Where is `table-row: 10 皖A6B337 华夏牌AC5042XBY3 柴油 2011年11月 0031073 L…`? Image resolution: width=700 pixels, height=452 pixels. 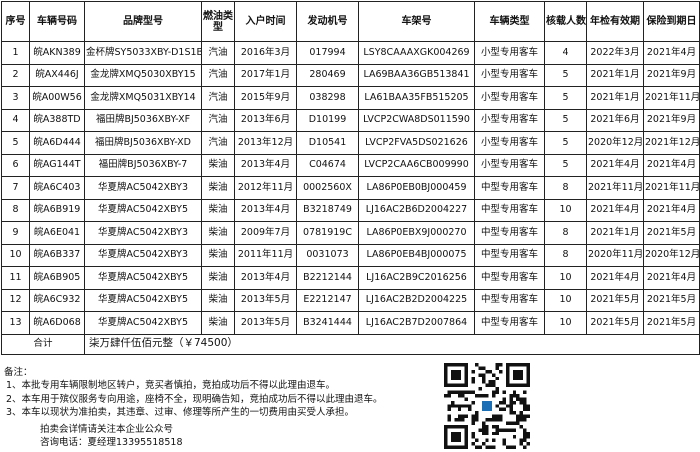
table-row: 10 皖A6B337 华夏牌AC5042XBY3 柴油 2011年11月 0031073 L… is located at coordinates (350, 255).